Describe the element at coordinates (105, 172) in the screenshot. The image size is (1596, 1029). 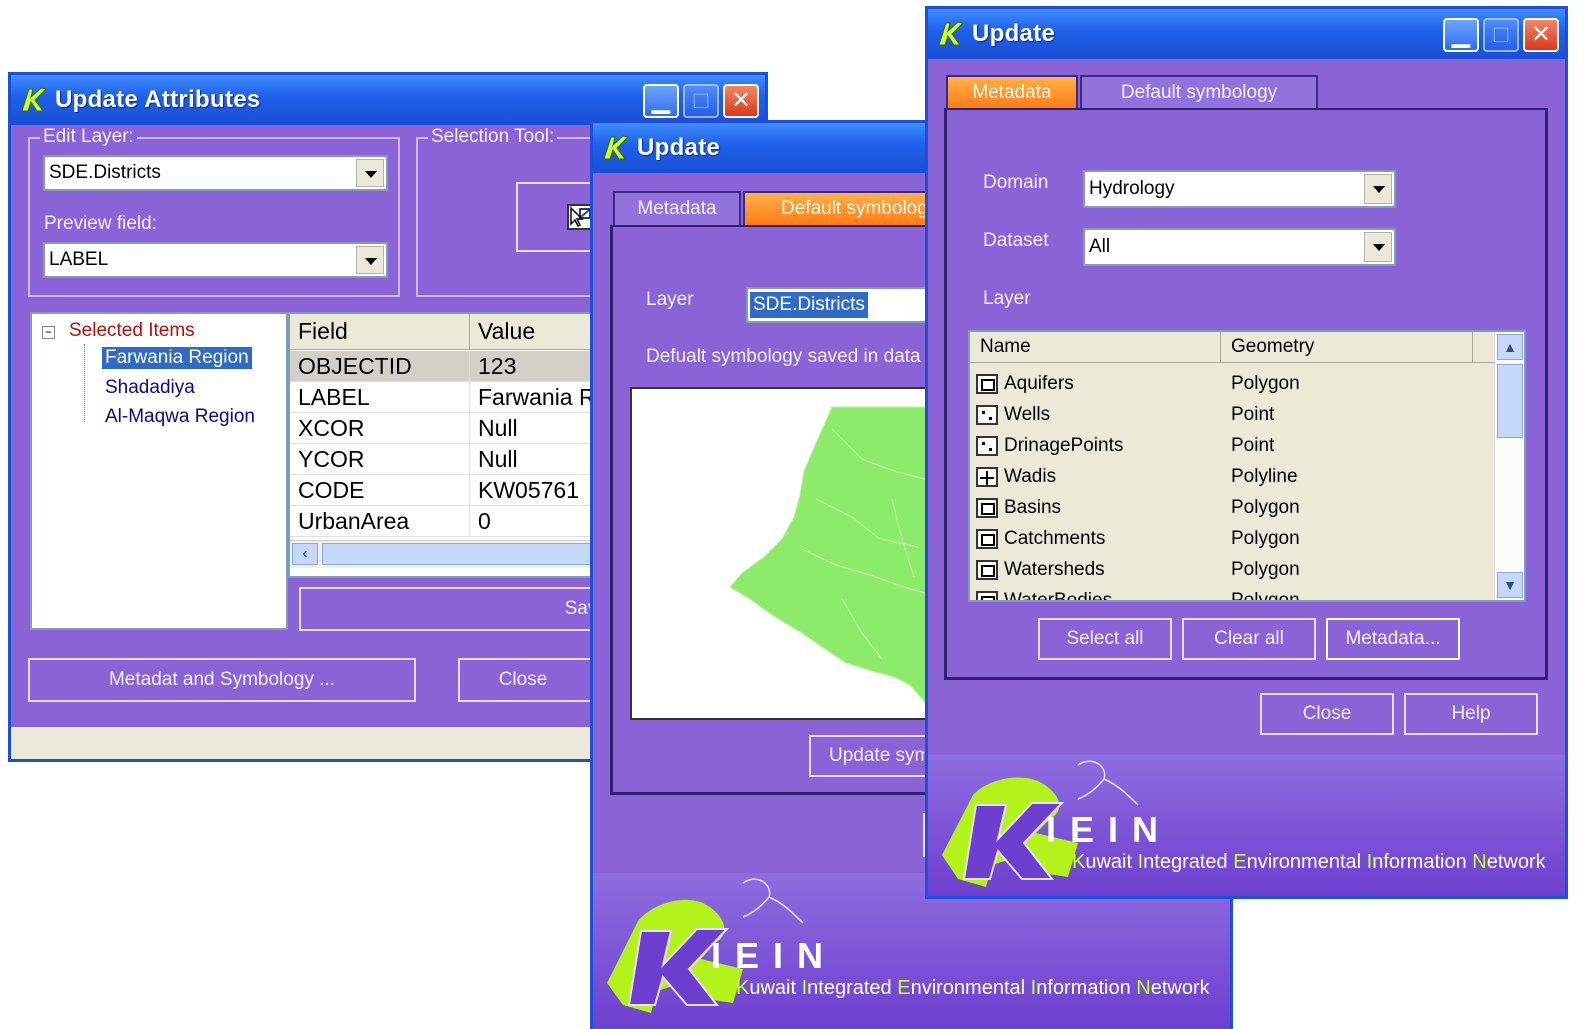
I see `edit-layer-value: SDE.Districts` at that location.